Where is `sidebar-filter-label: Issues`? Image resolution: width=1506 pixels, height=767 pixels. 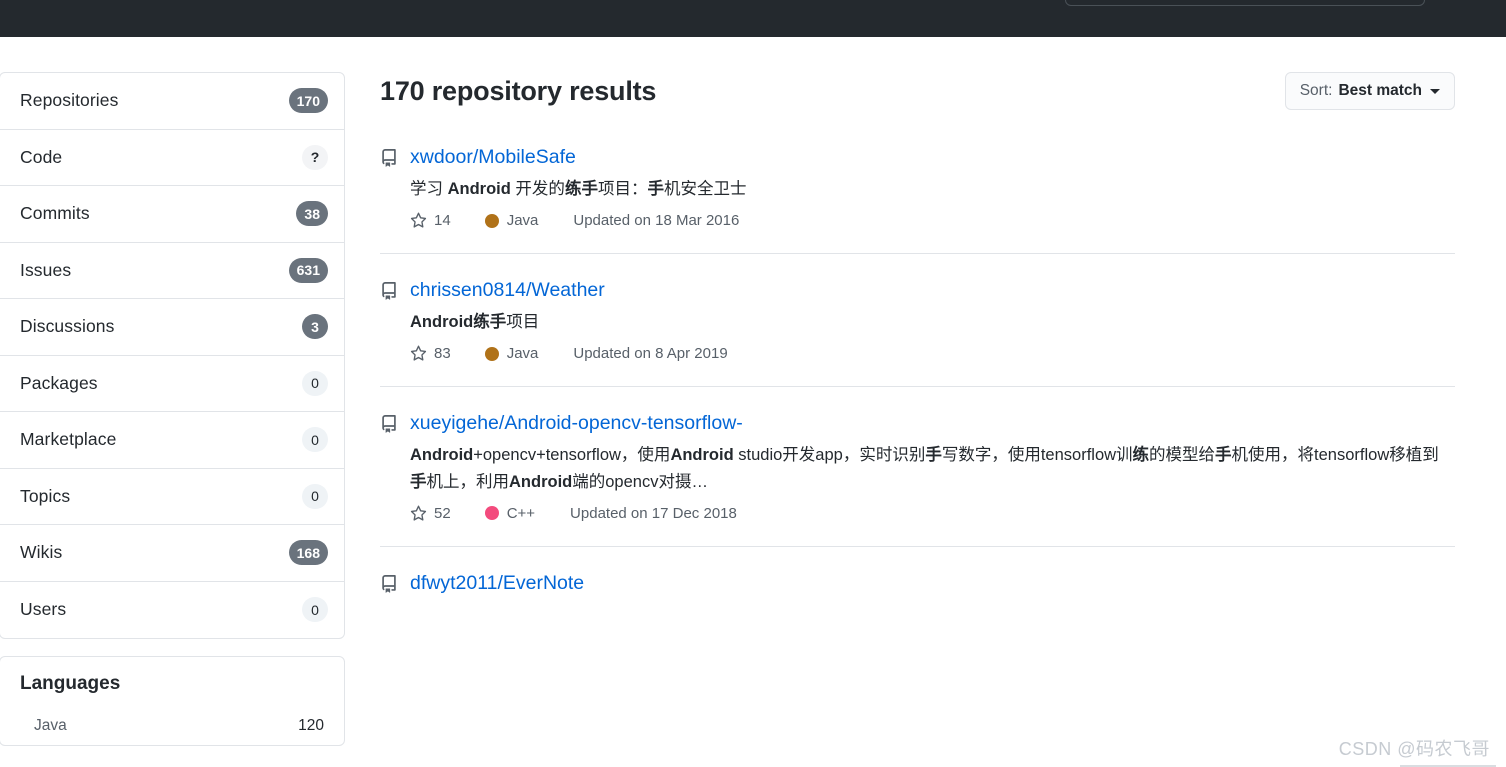 sidebar-filter-label: Issues is located at coordinates (46, 269).